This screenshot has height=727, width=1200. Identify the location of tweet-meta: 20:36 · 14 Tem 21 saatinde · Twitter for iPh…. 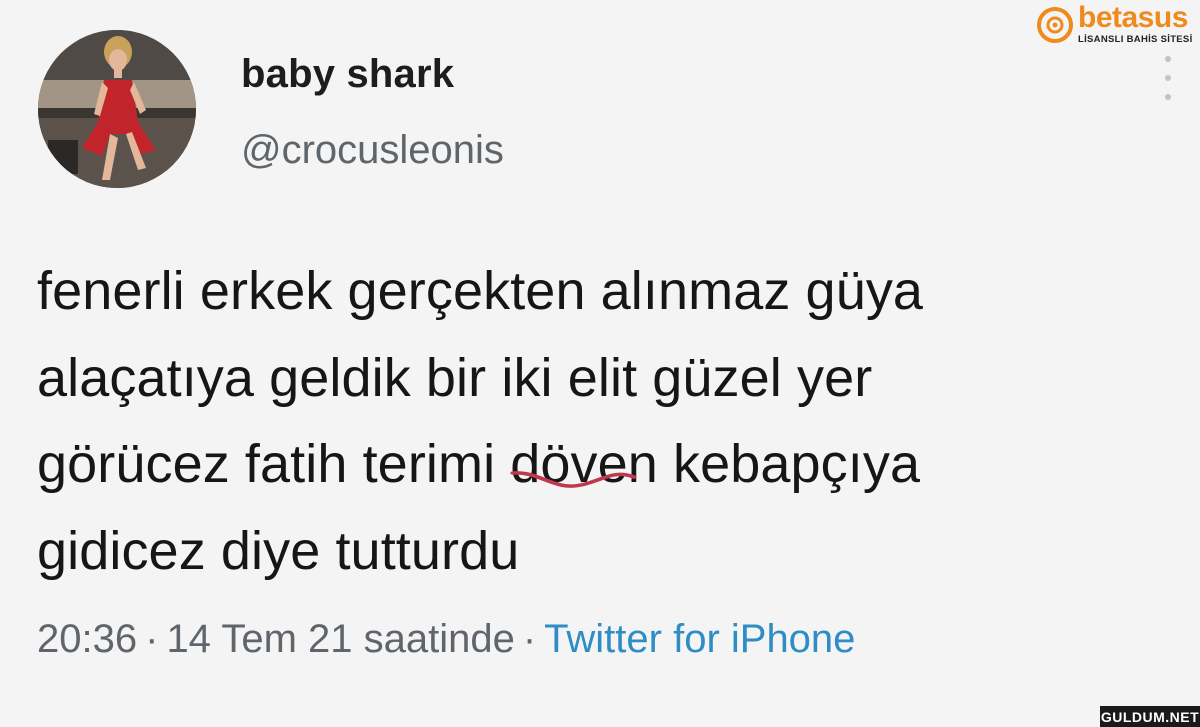
(446, 639).